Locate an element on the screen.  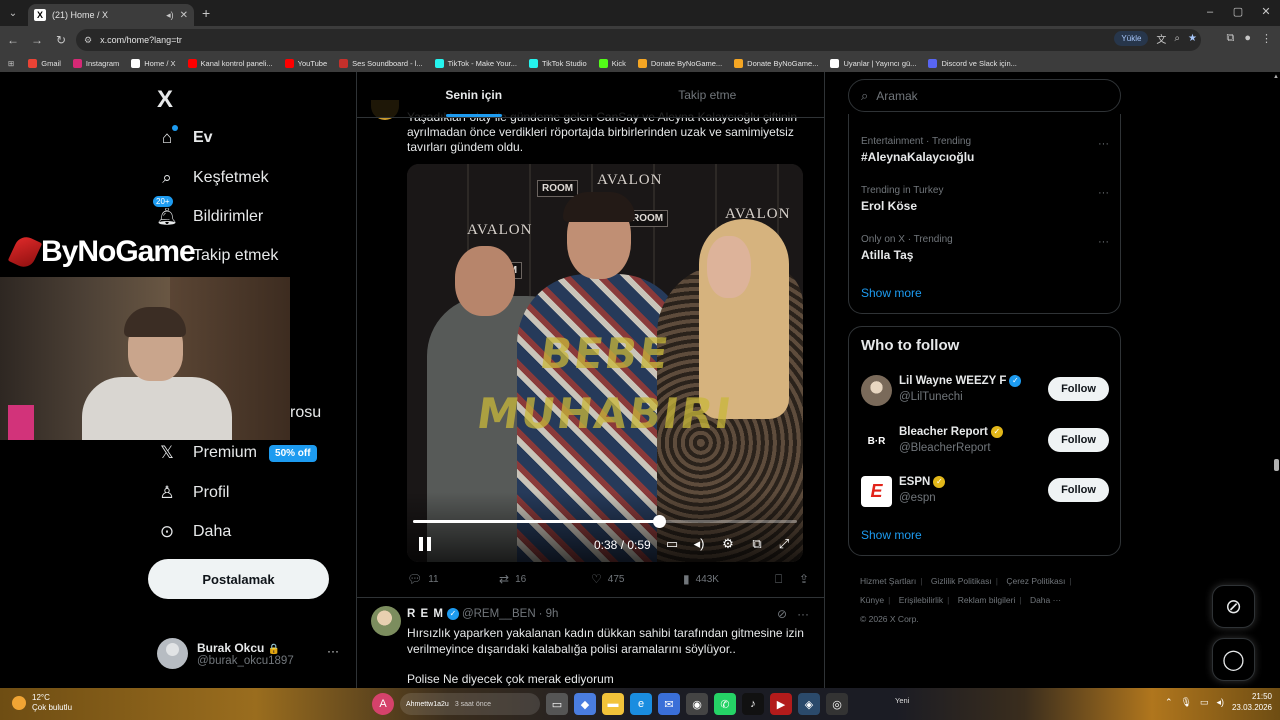
tiktok-icon: ♪ is located at coordinates (753, 704).